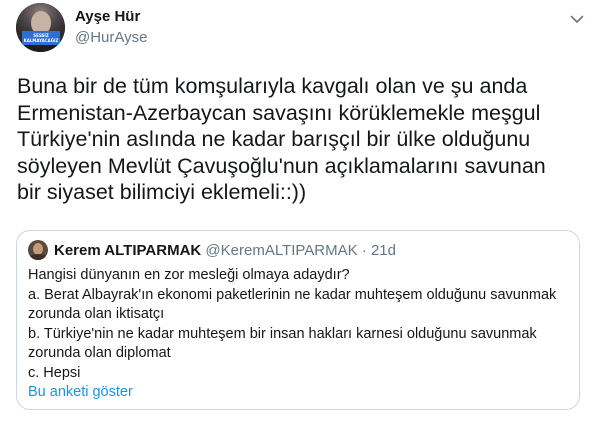 The width and height of the screenshot is (596, 423). What do you see at coordinates (111, 37) in the screenshot?
I see `author-handle: @HurAyse` at bounding box center [111, 37].